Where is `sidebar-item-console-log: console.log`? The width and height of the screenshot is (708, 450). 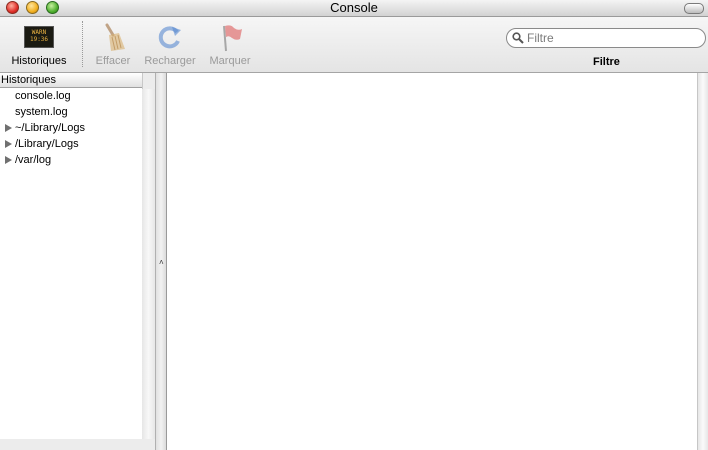
sidebar-item-console-log: console.log is located at coordinates (71, 96).